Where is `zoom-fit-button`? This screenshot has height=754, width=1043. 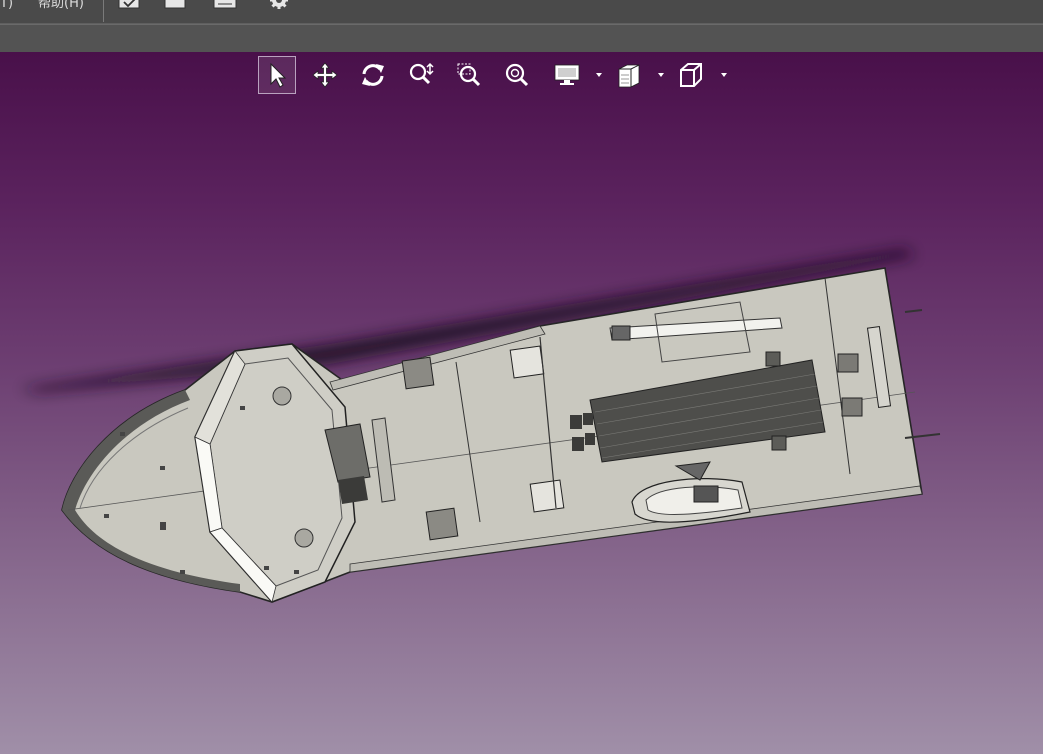
zoom-fit-button is located at coordinates (517, 75).